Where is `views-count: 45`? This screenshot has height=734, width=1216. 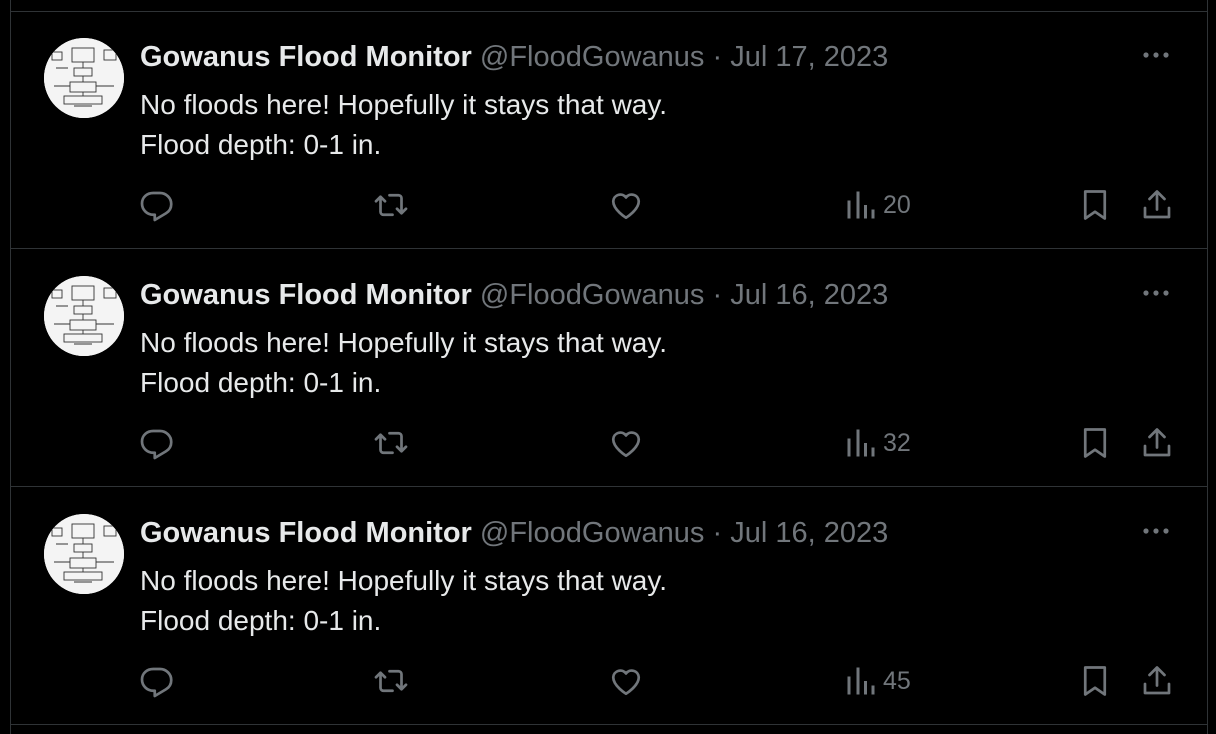 views-count: 45 is located at coordinates (897, 680).